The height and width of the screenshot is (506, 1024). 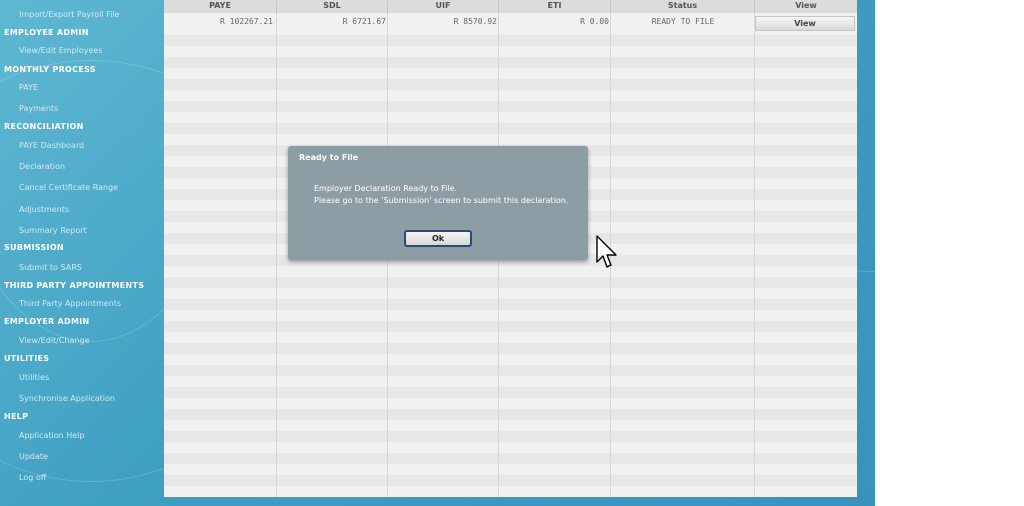 What do you see at coordinates (91, 88) in the screenshot?
I see `sidebar-item: PAYE` at bounding box center [91, 88].